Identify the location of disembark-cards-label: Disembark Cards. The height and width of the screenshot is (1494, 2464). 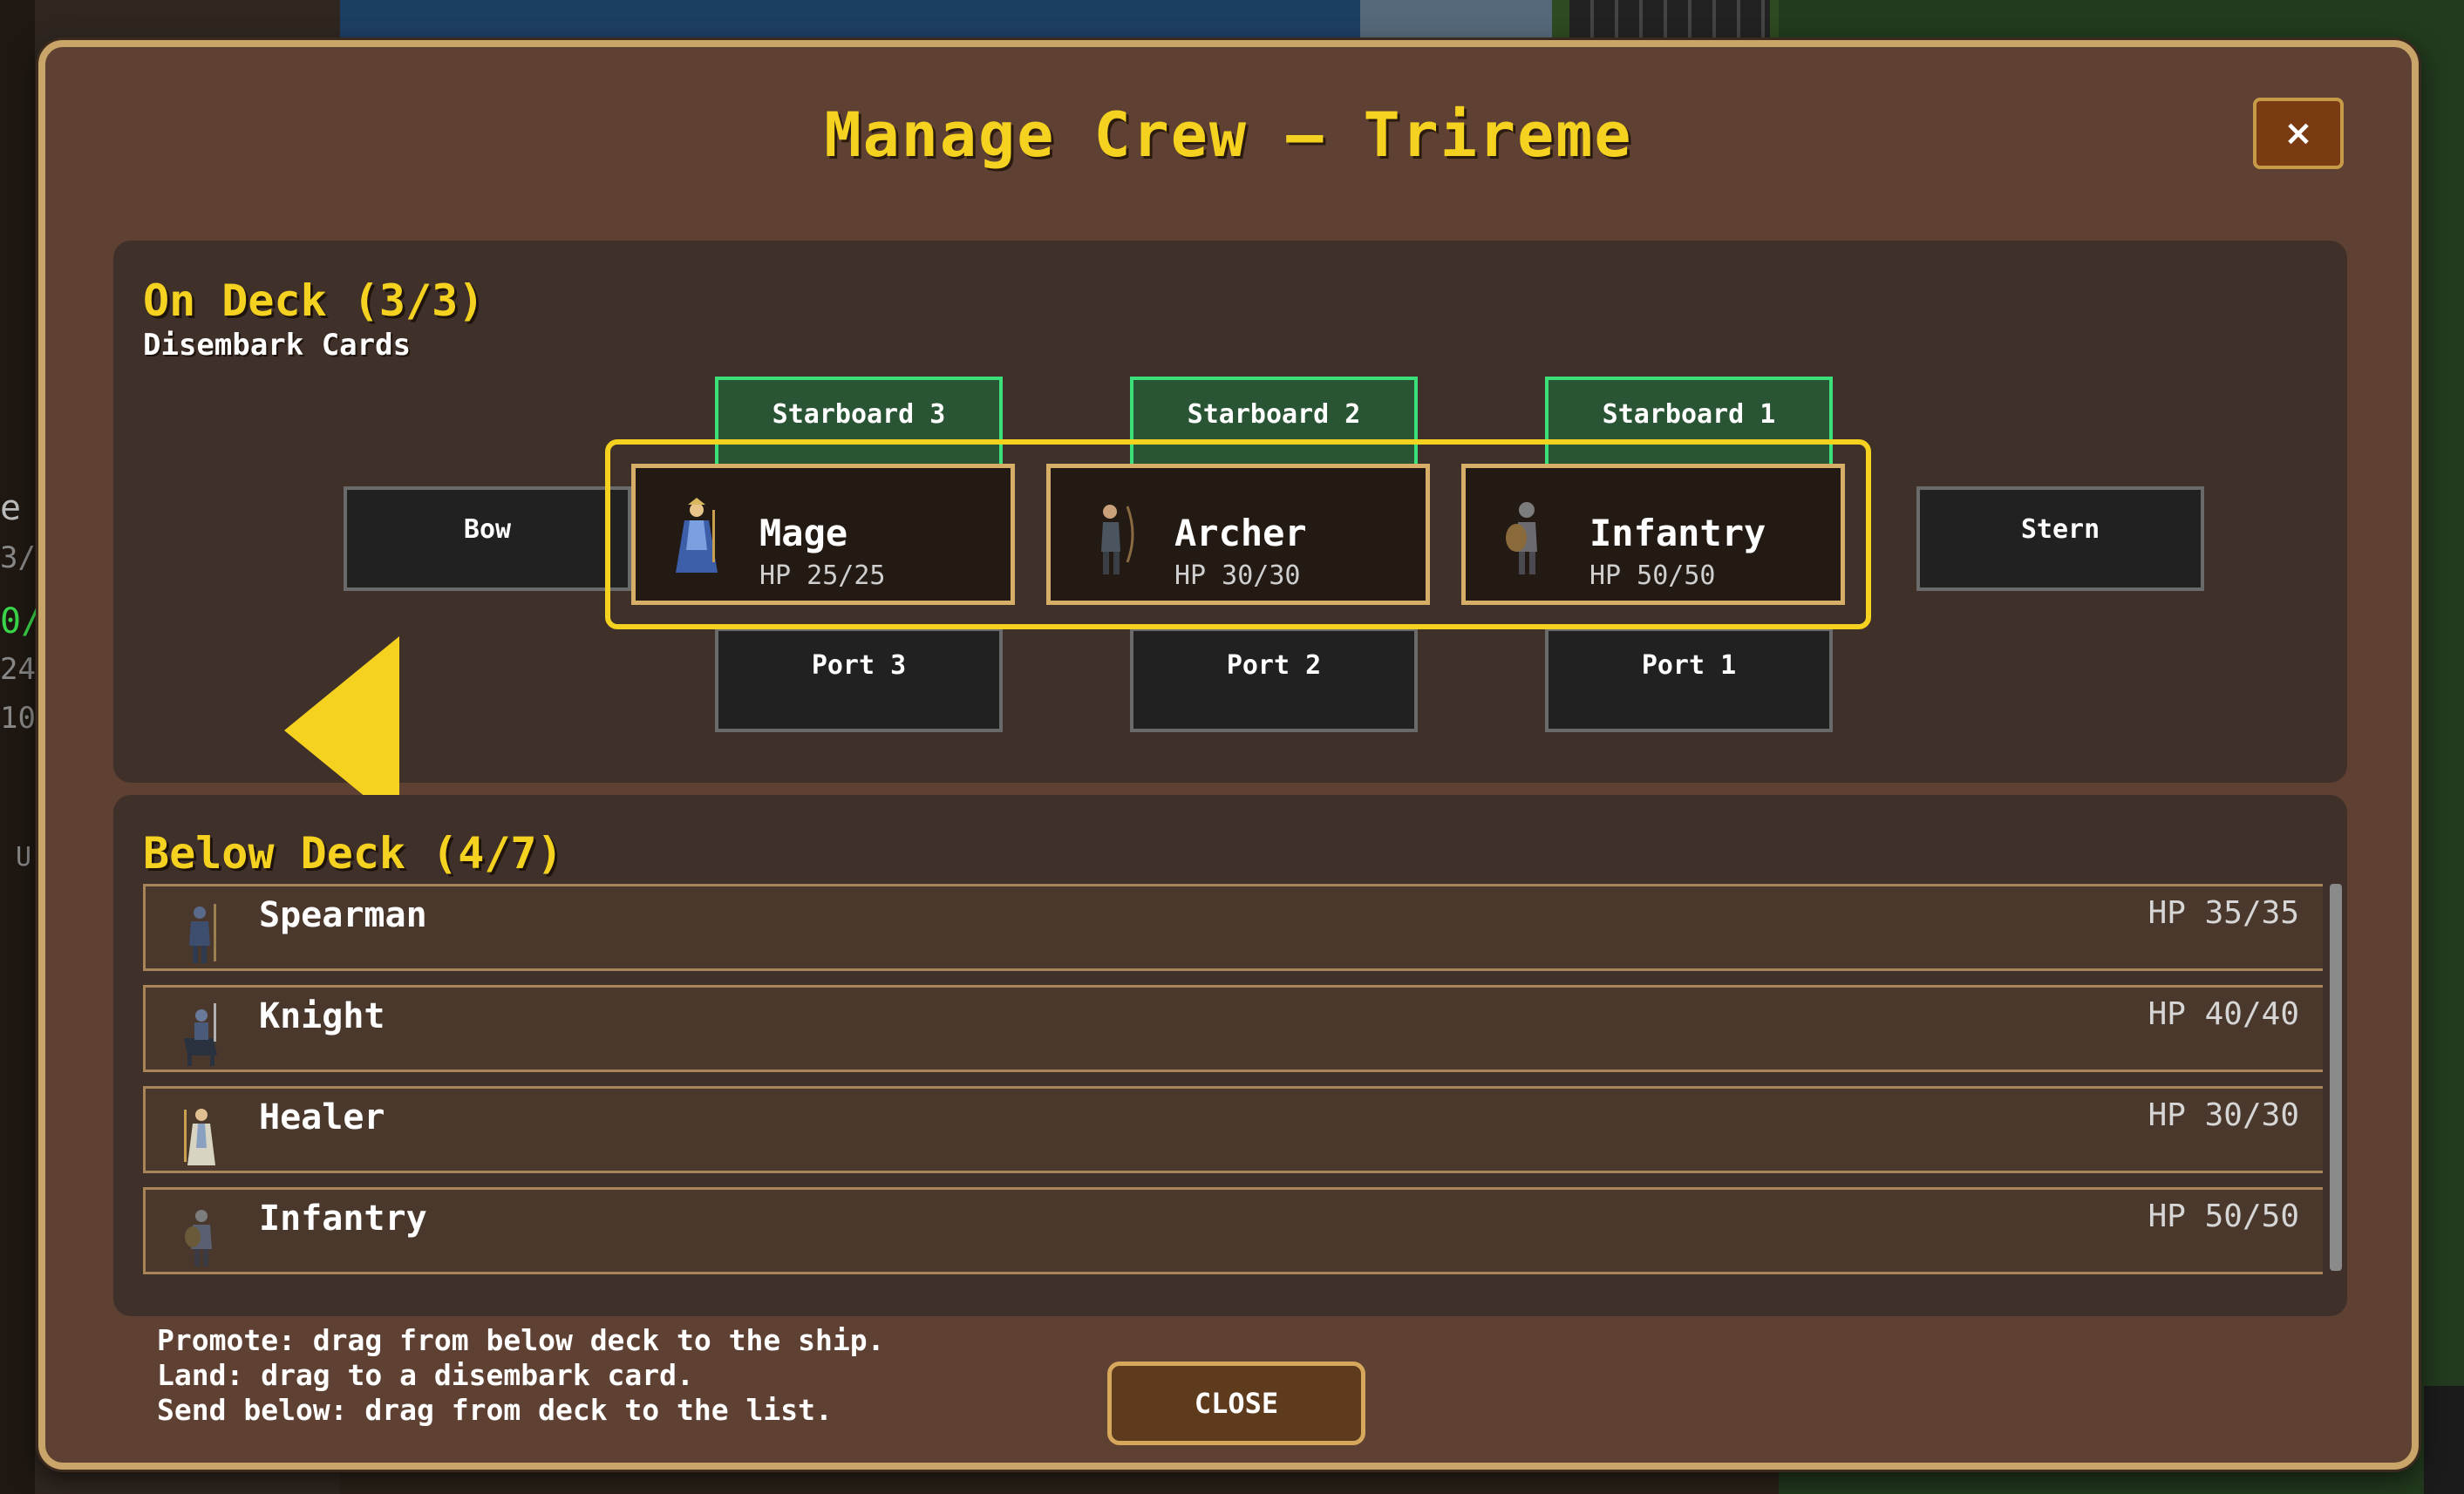
(277, 345).